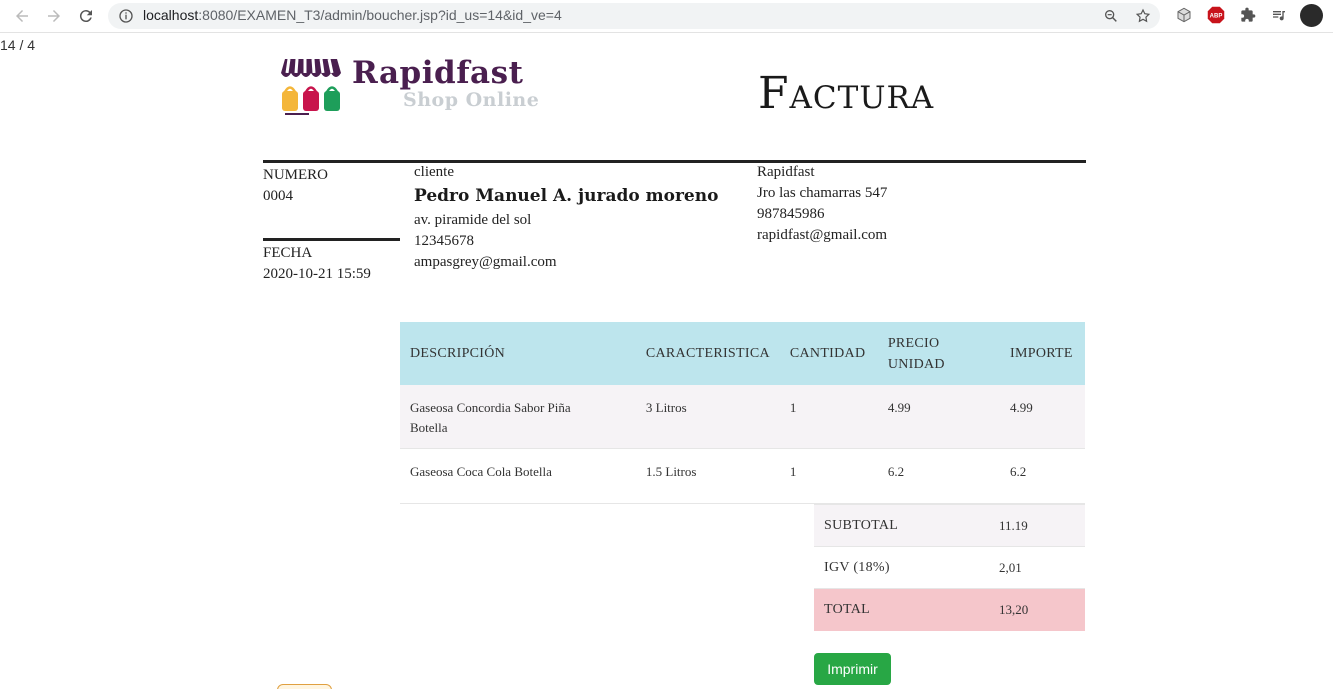  I want to click on adblock-icon: ABP, so click(1216, 15).